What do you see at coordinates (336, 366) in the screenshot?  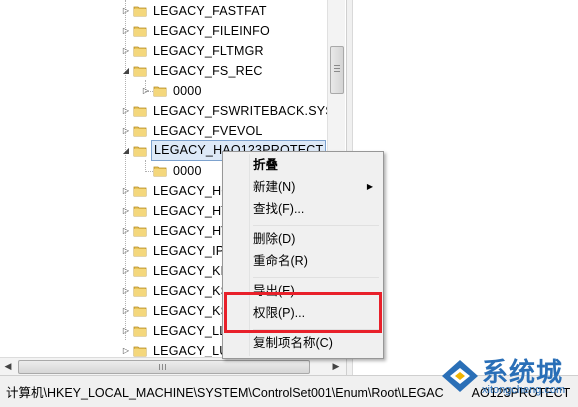 I see `scroll-right-arrow-icon: ▶` at bounding box center [336, 366].